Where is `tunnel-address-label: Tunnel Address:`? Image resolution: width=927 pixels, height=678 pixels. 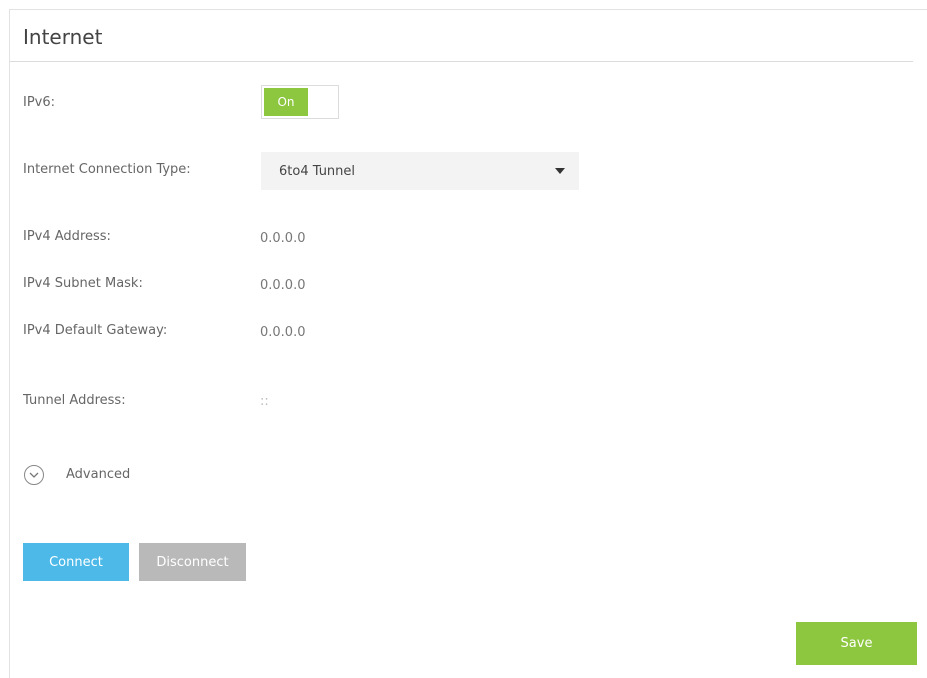
tunnel-address-label: Tunnel Address: is located at coordinates (74, 400).